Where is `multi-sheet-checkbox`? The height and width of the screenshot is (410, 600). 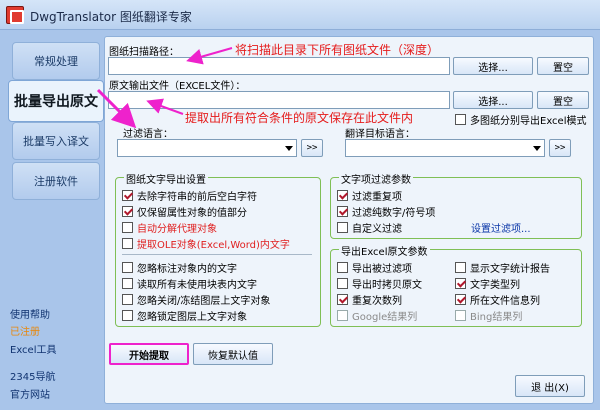
multi-sheet-checkbox is located at coordinates (460, 119).